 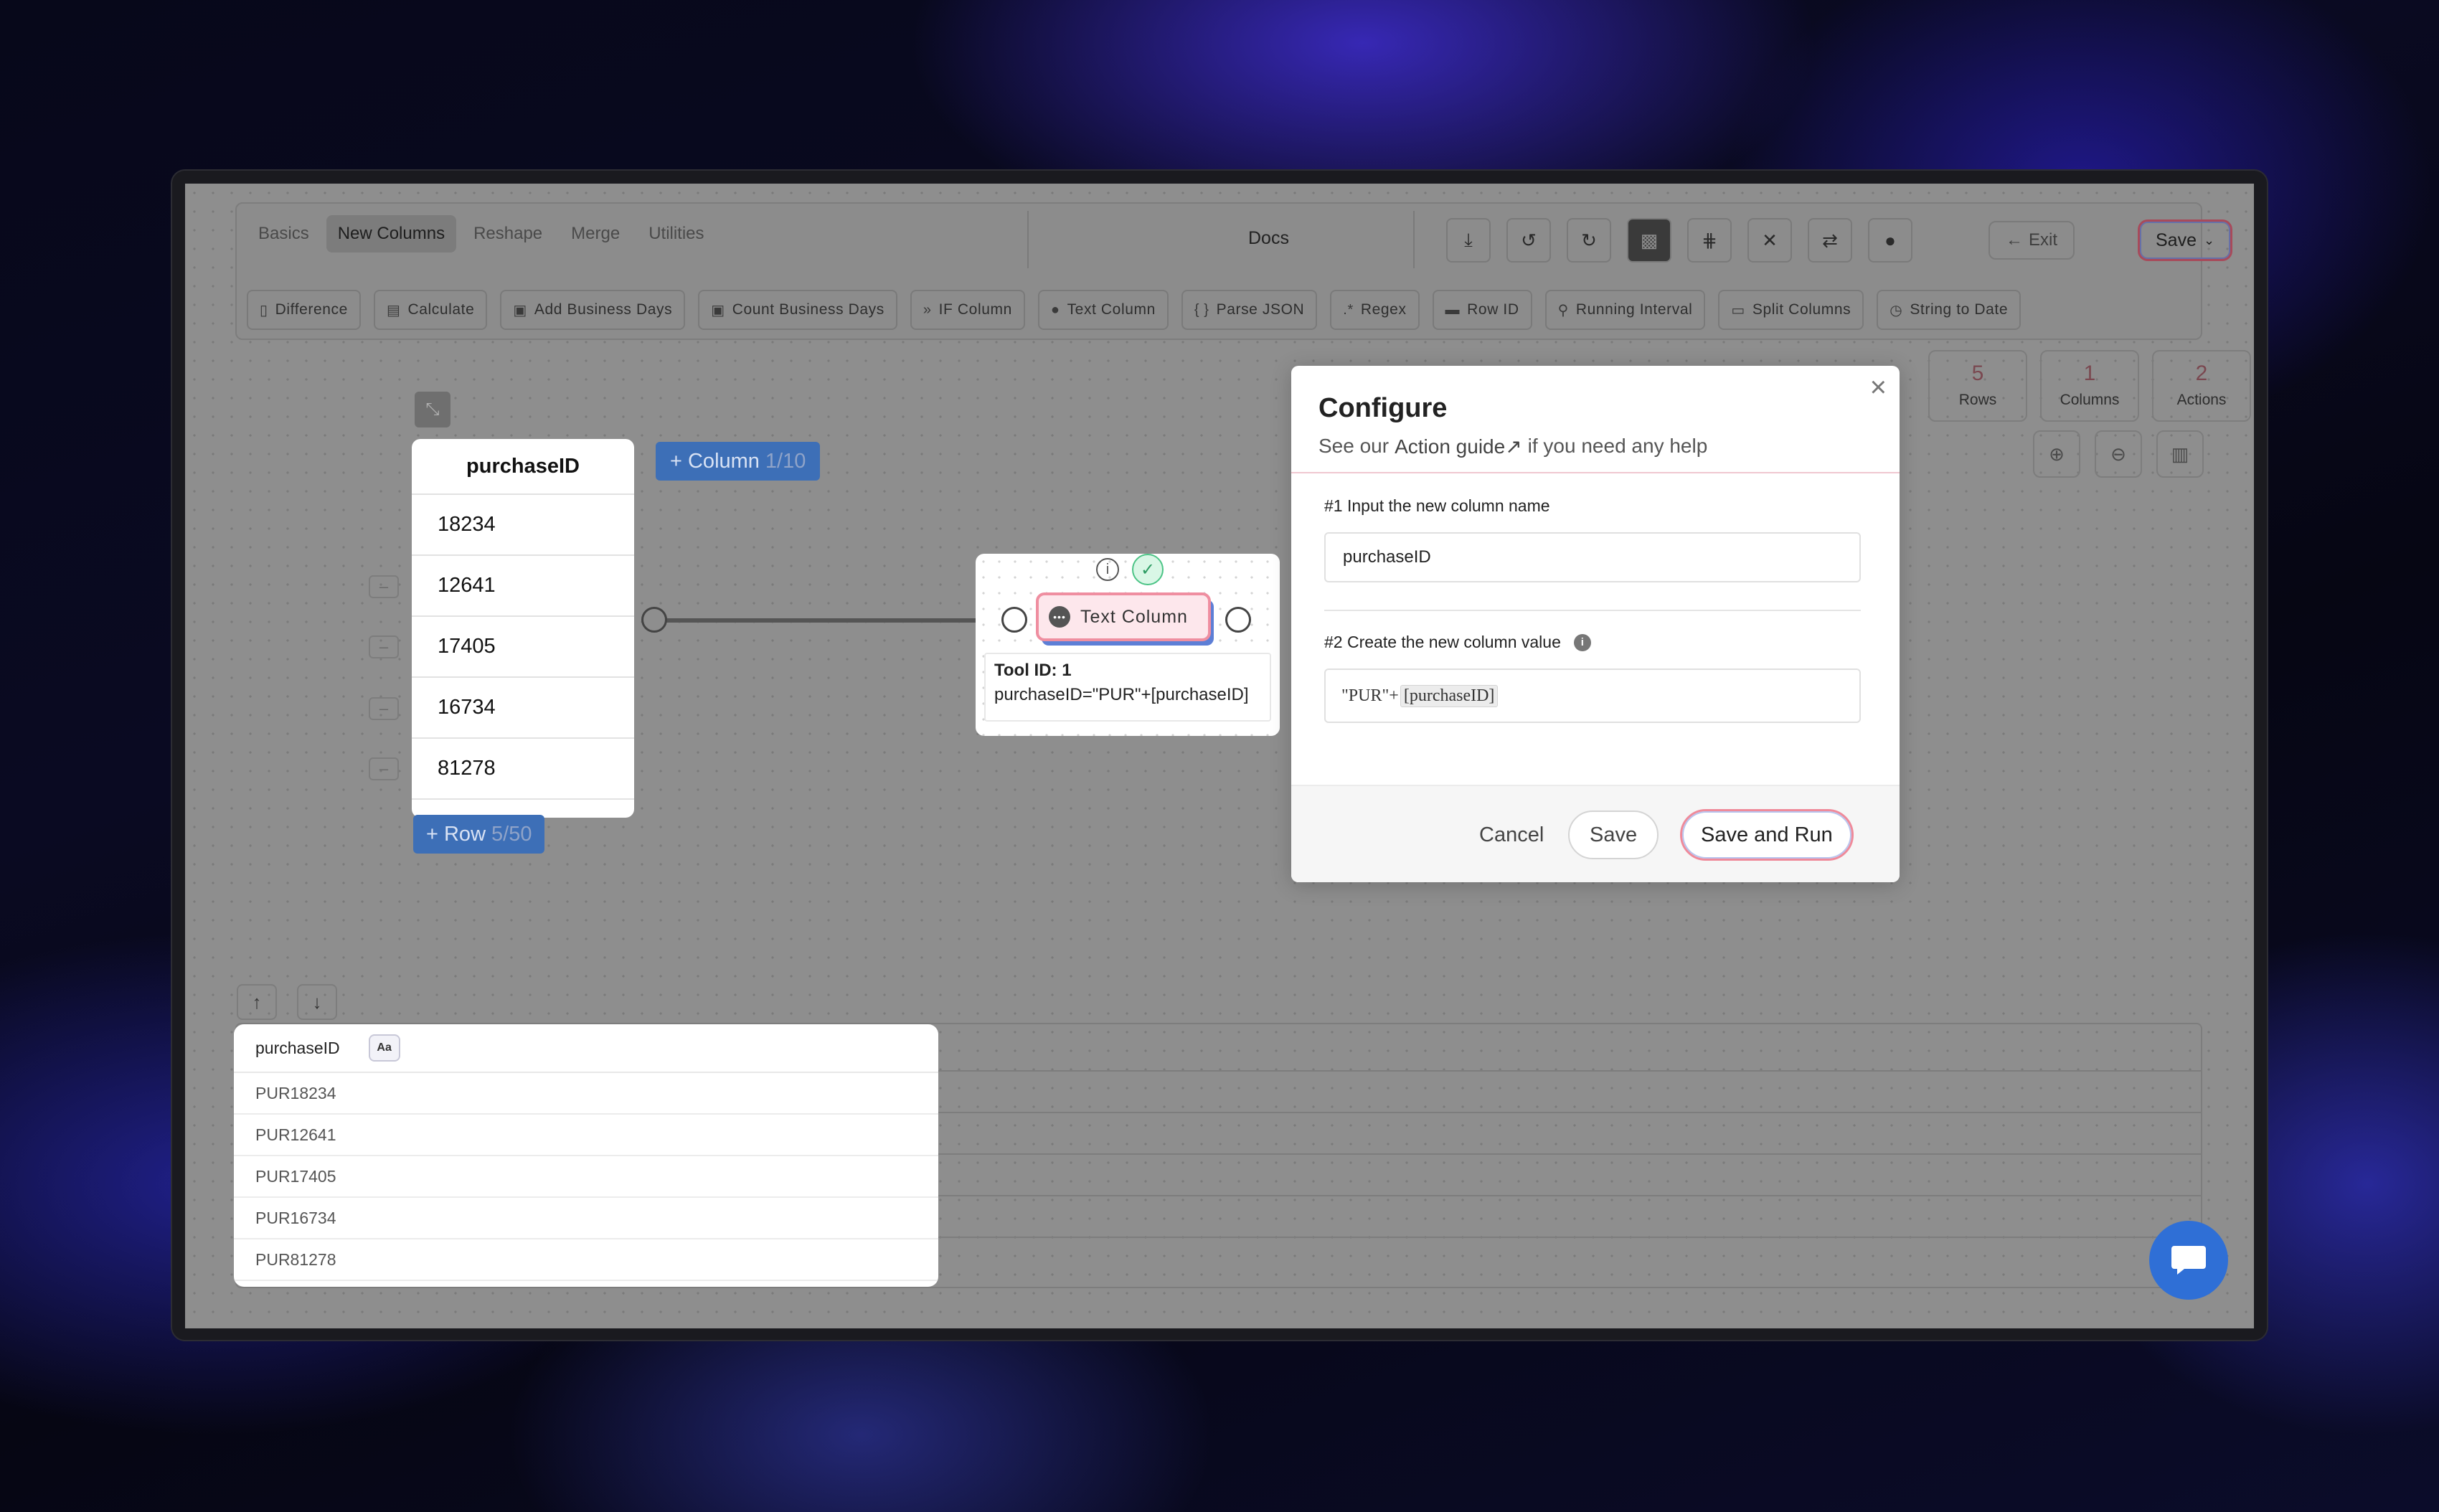 What do you see at coordinates (715, 461) in the screenshot?
I see `add-column-label: + Column` at bounding box center [715, 461].